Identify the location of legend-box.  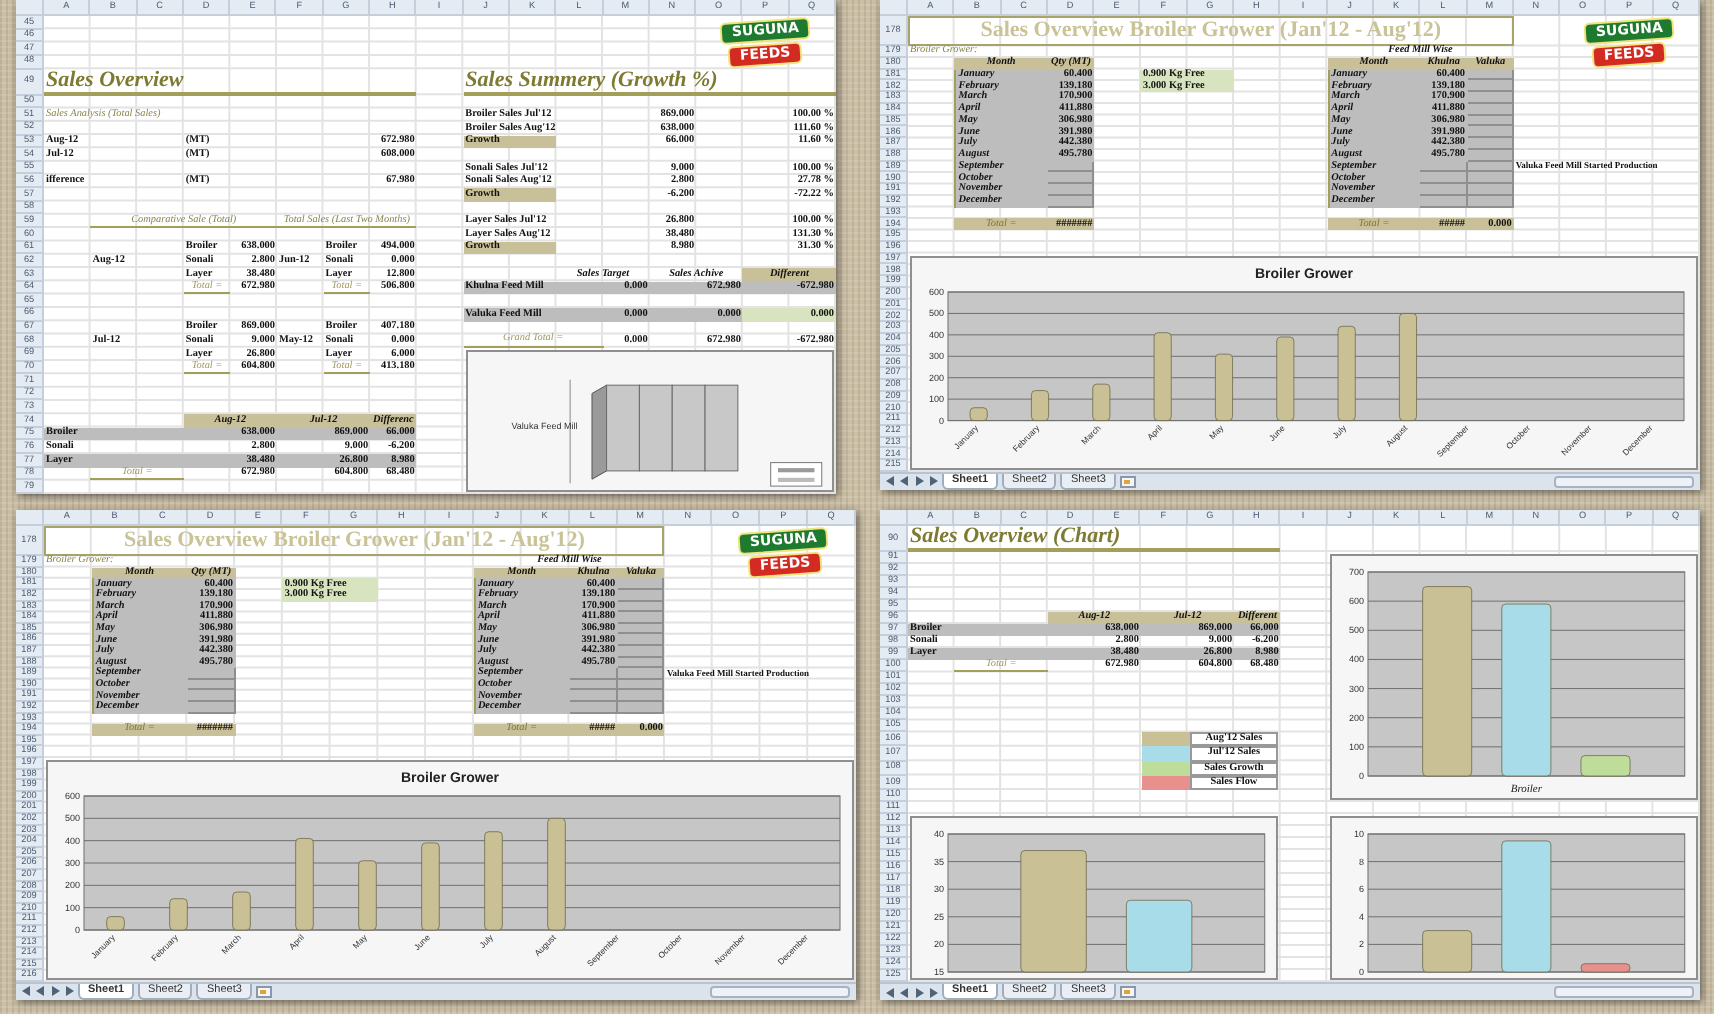
(795, 474).